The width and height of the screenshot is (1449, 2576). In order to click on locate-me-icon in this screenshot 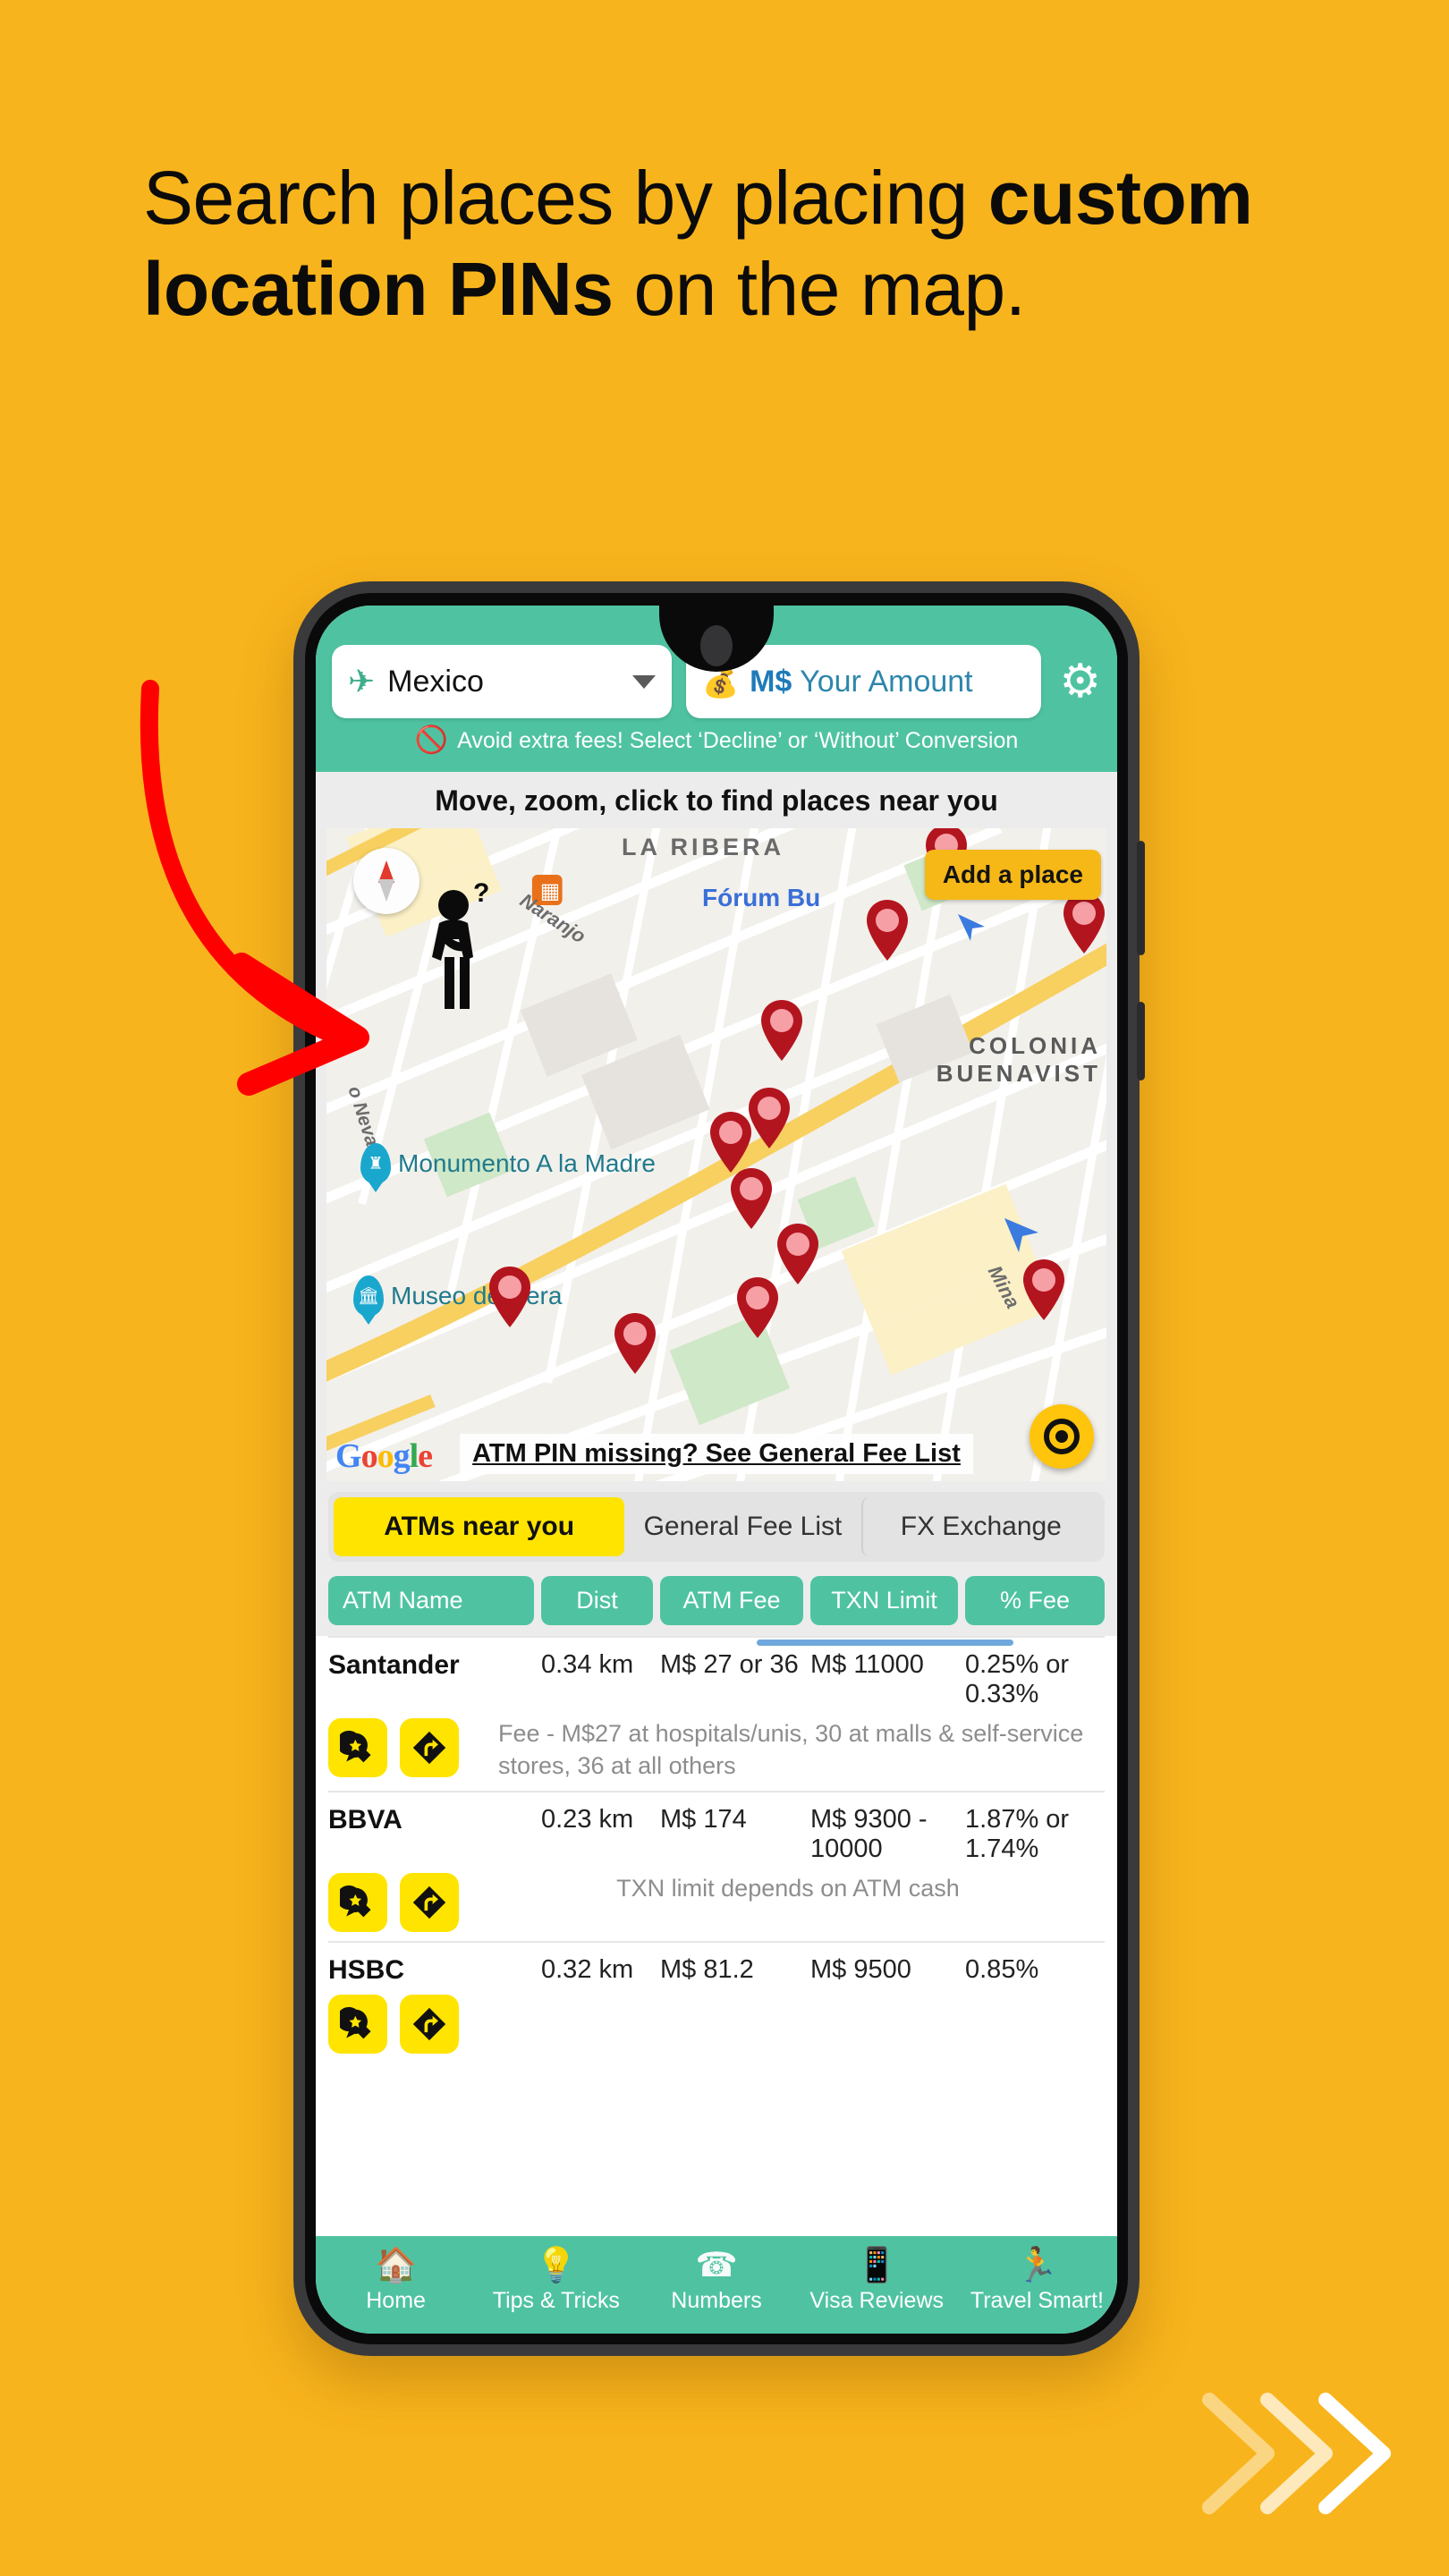, I will do `click(1062, 1436)`.